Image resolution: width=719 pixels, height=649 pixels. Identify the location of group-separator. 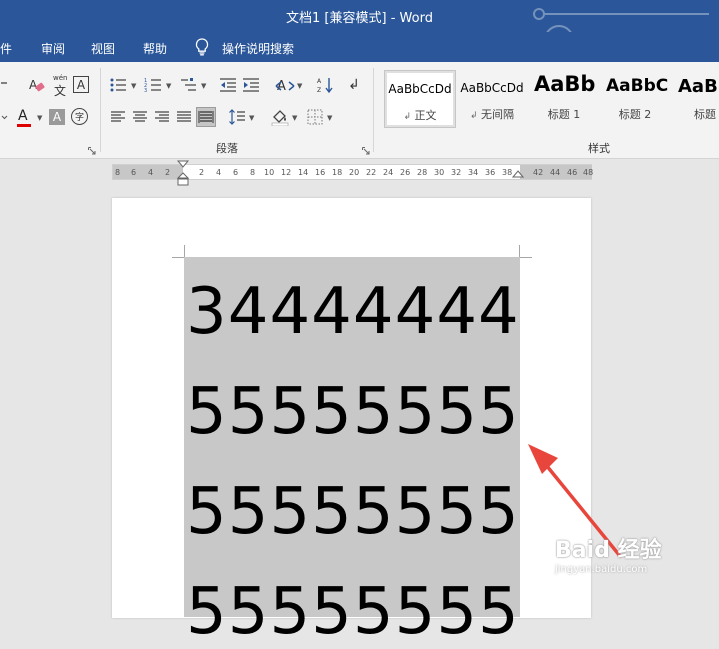
(100, 110).